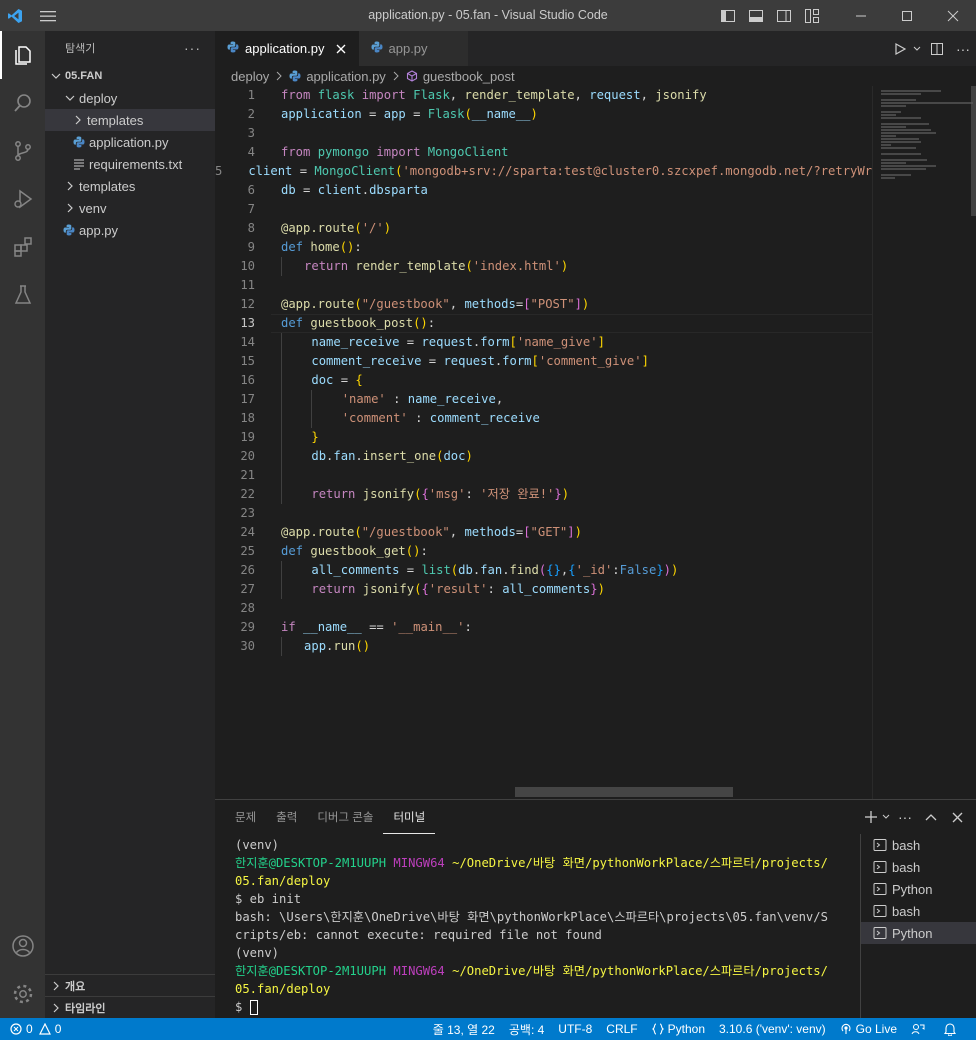 Image resolution: width=976 pixels, height=1040 pixels. Describe the element at coordinates (130, 186) in the screenshot. I see `tree-item-templates: templates` at that location.